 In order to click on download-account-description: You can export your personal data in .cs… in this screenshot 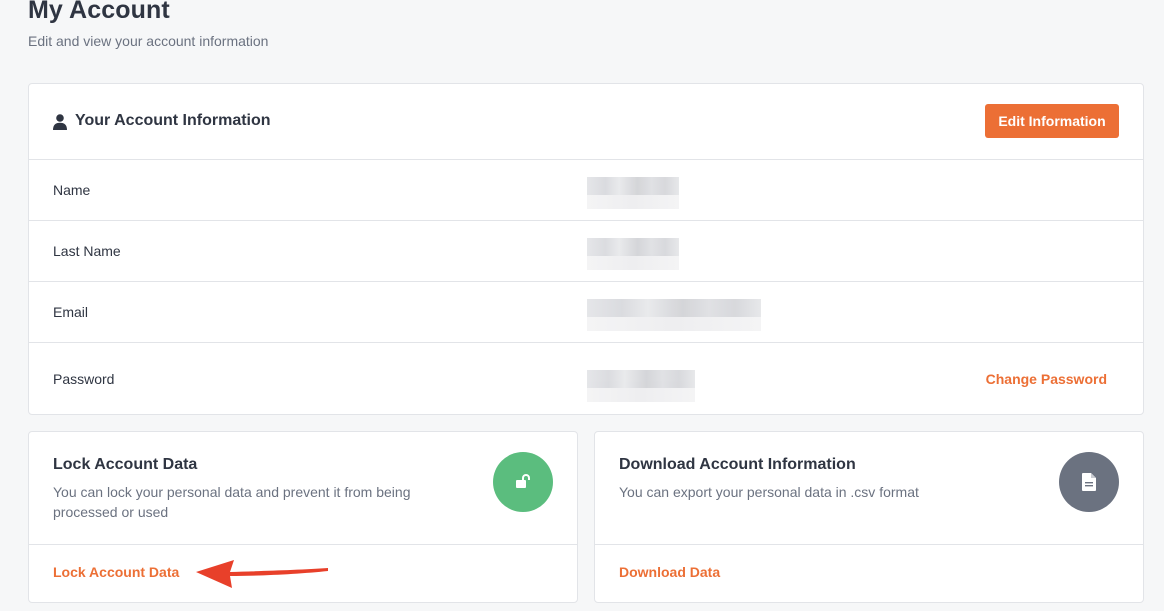, I will do `click(769, 492)`.